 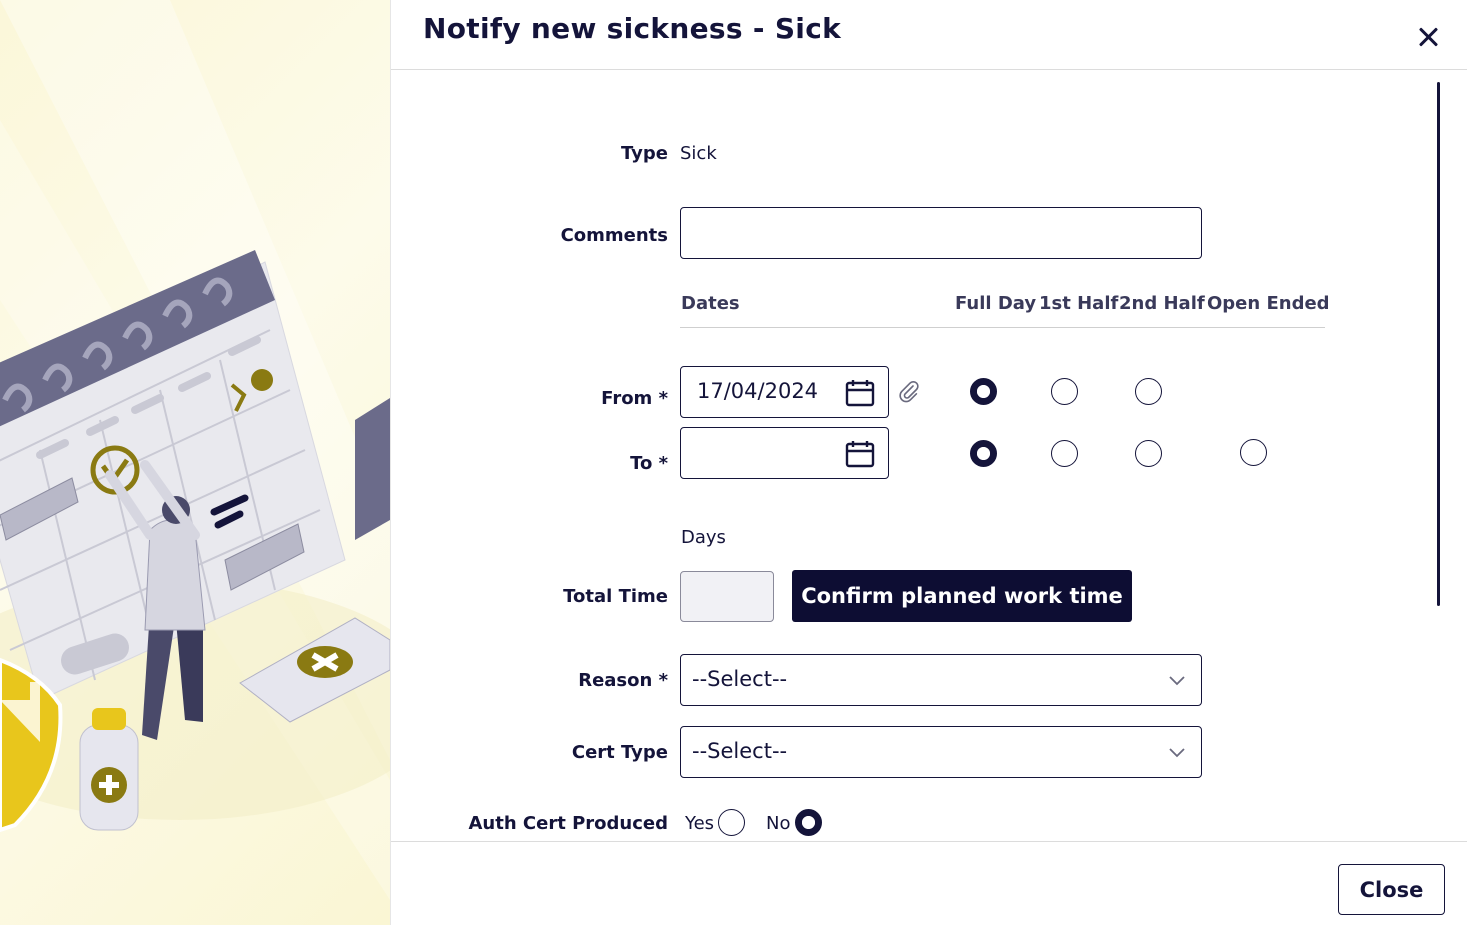 I want to click on type-label: Type, so click(x=644, y=153).